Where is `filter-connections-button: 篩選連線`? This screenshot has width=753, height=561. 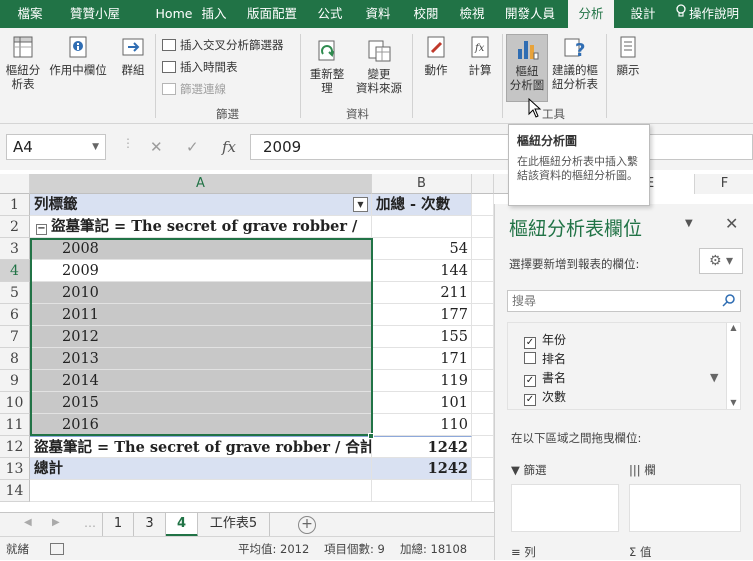 filter-connections-button: 篩選連線 is located at coordinates (194, 89).